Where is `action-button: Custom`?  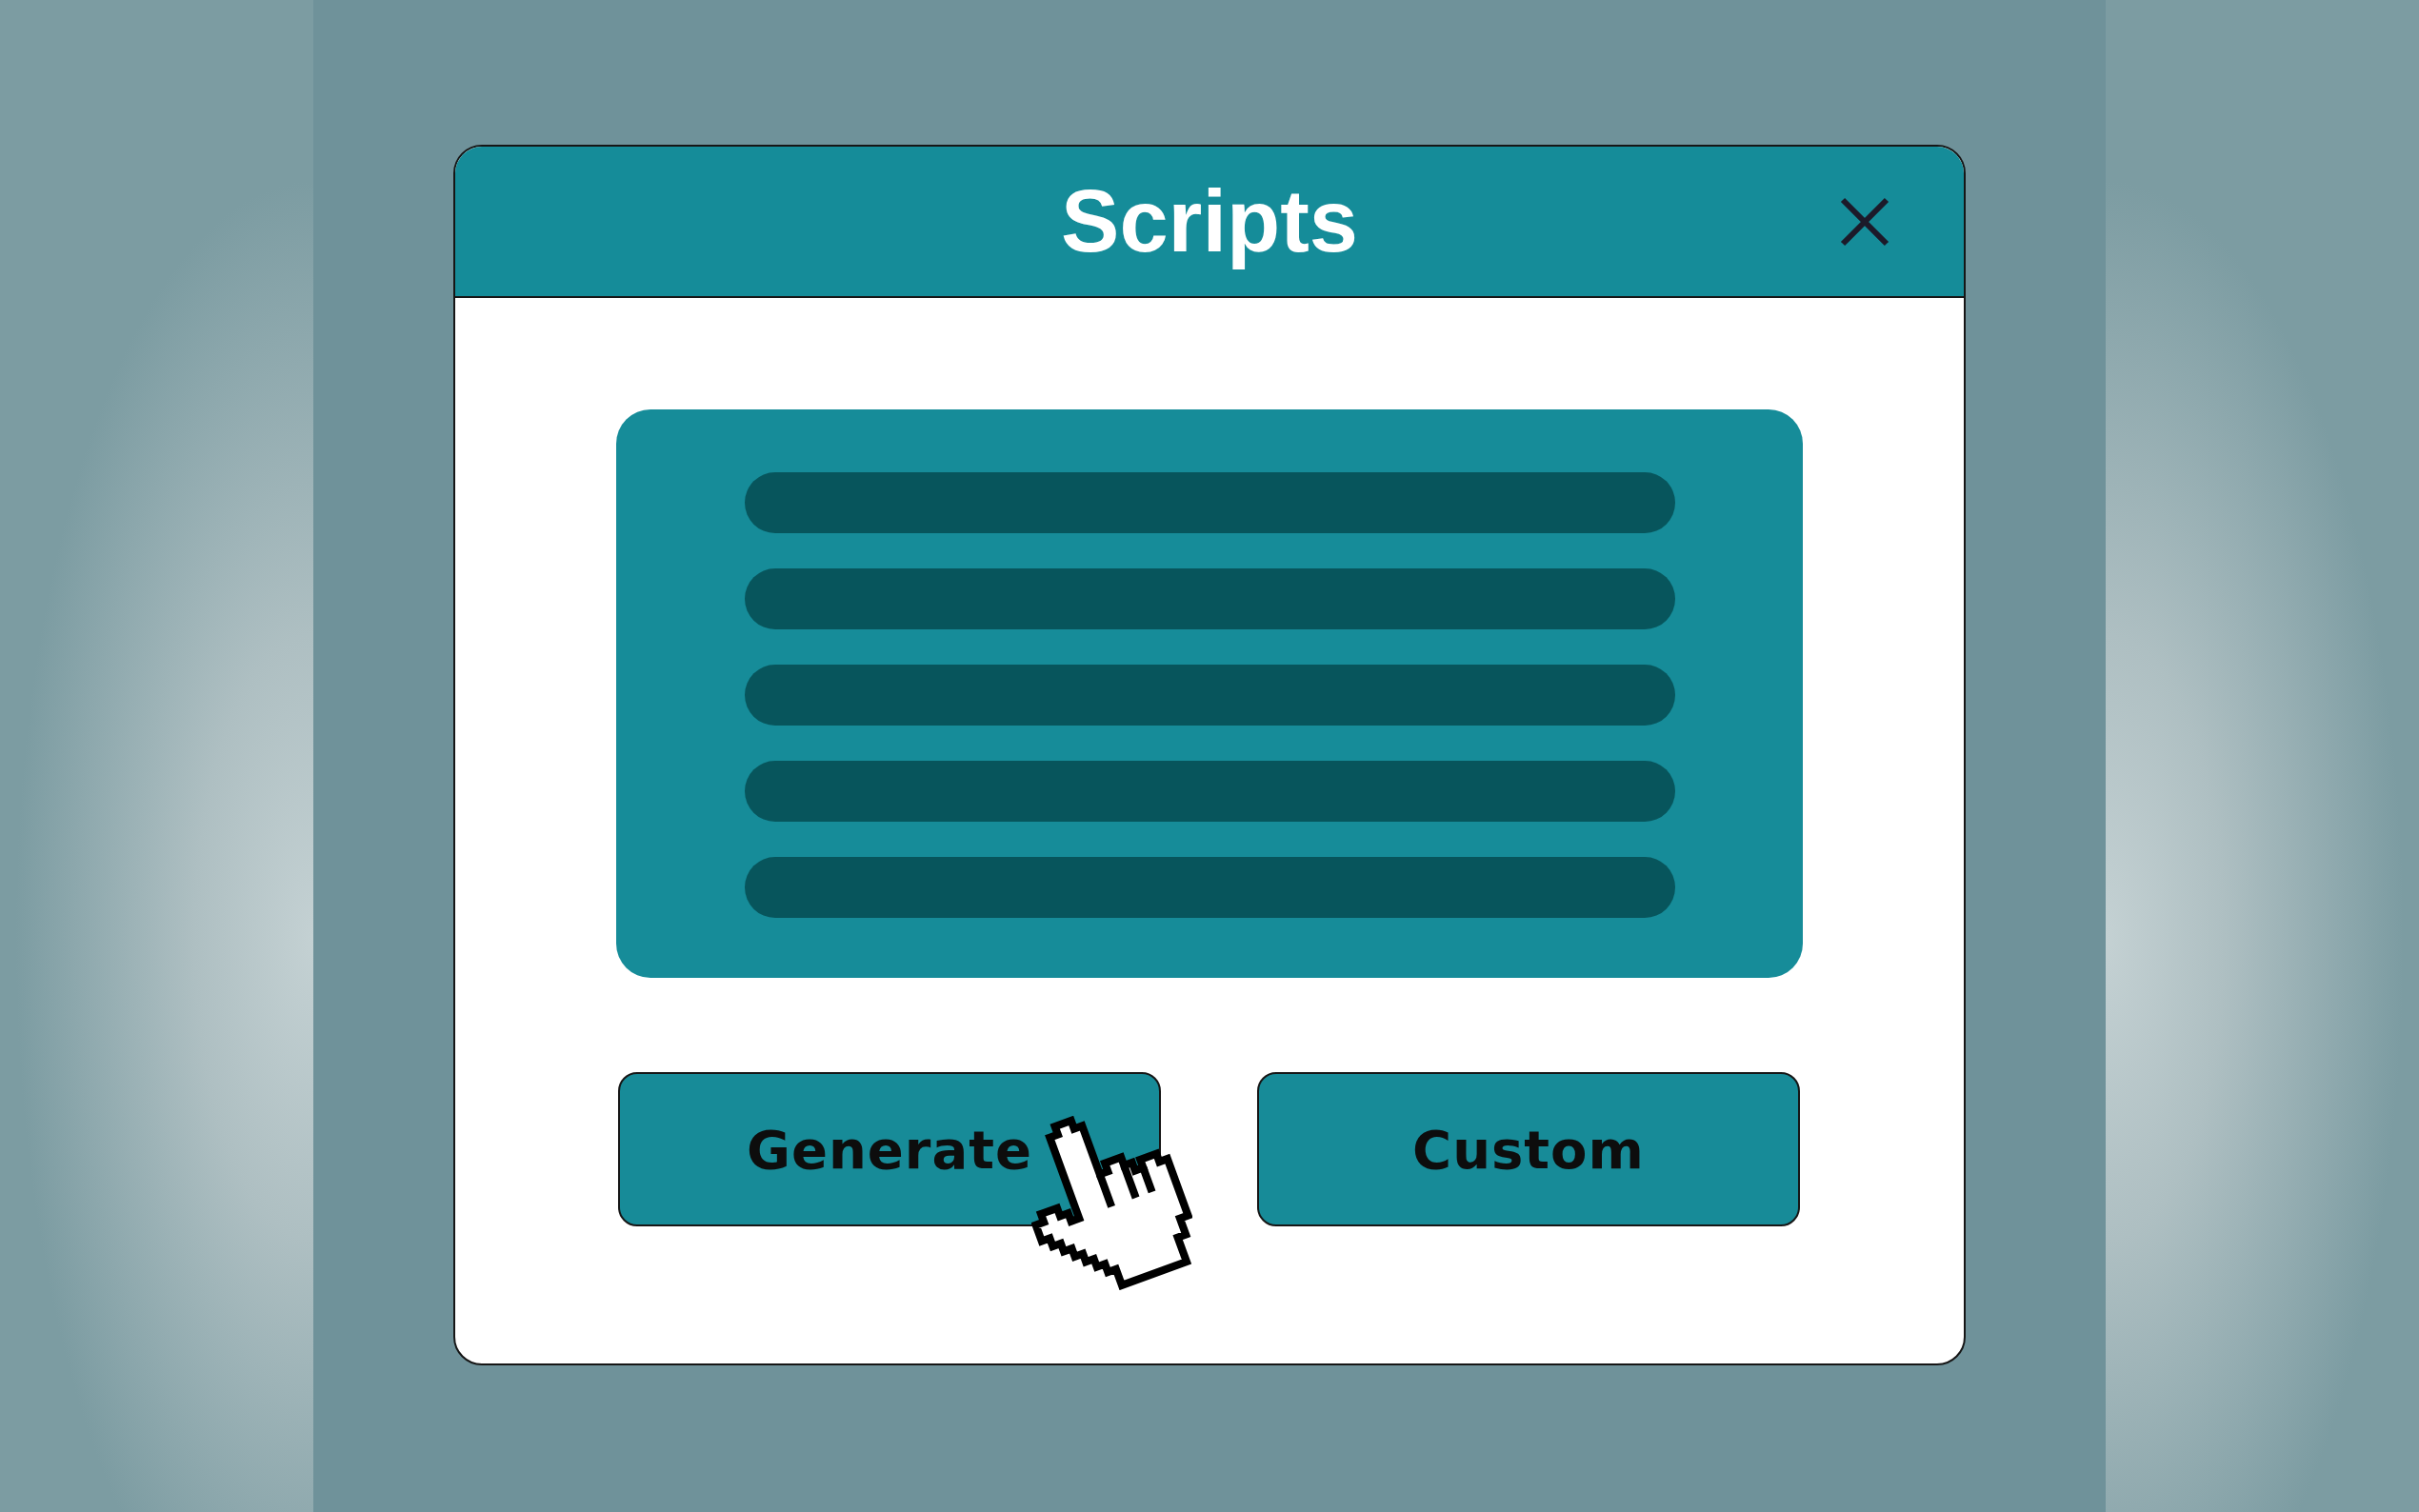
action-button: Custom is located at coordinates (1528, 1149).